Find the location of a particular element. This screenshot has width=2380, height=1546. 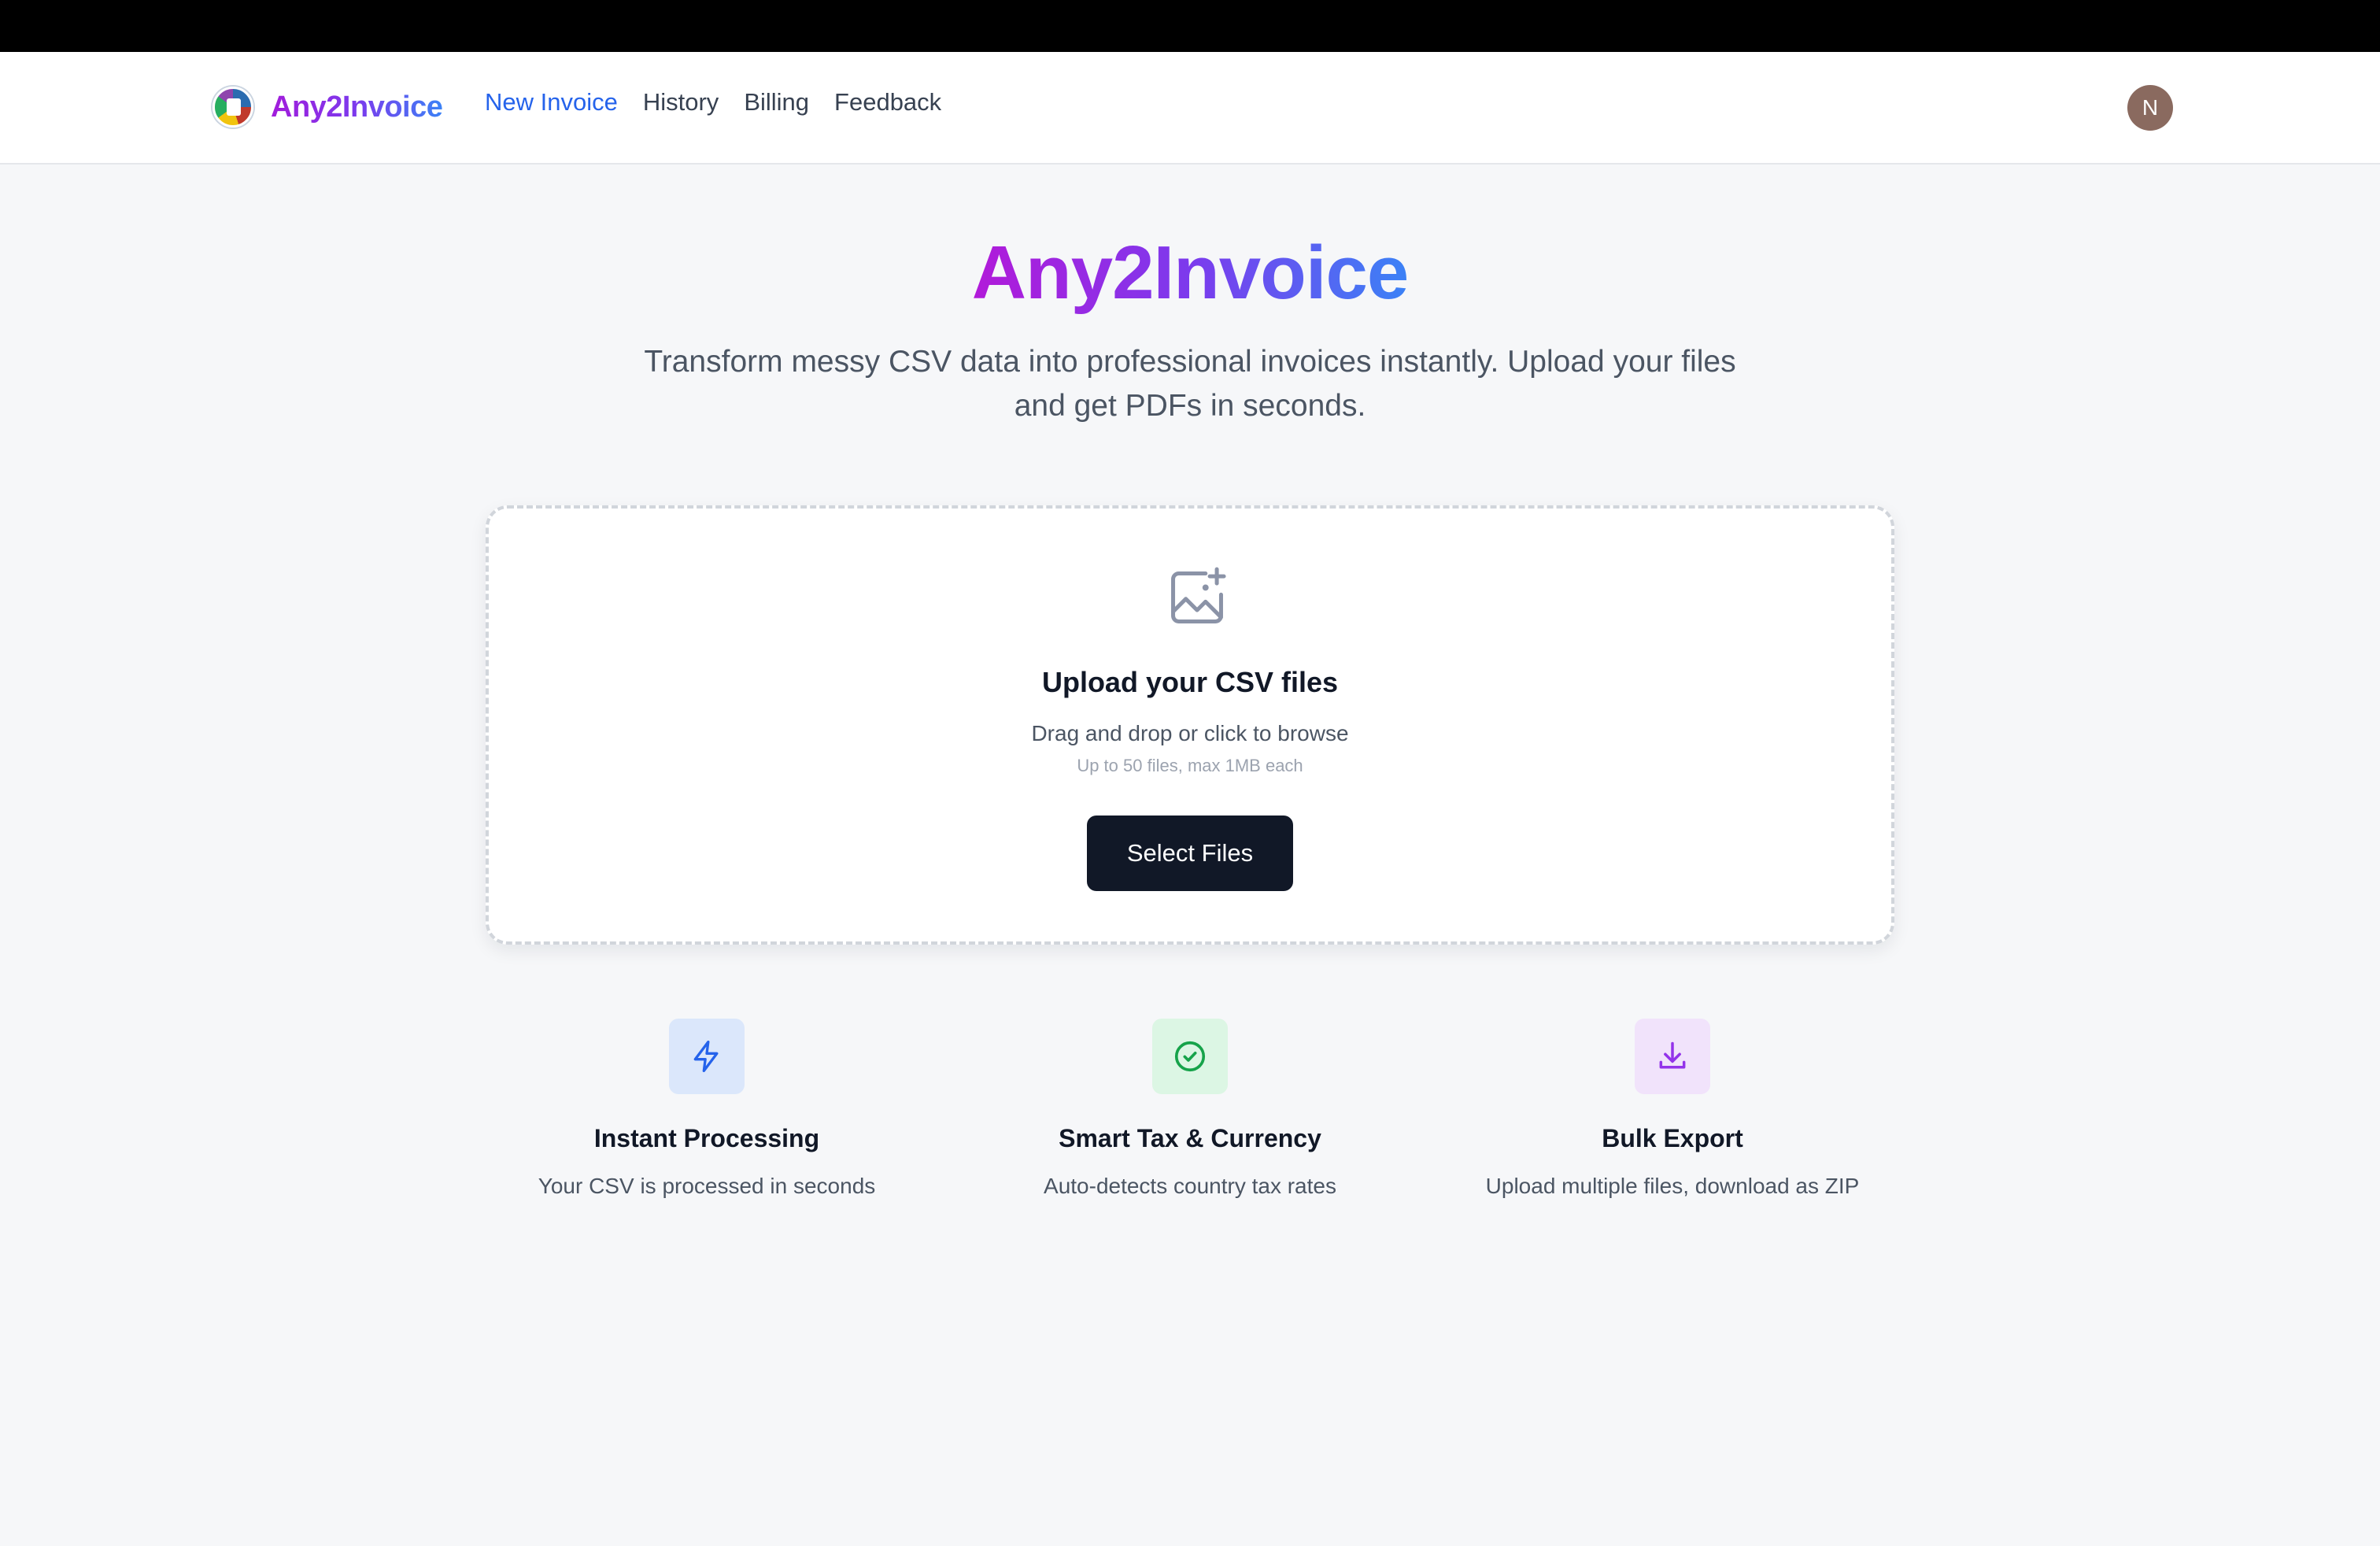

lightning-icon is located at coordinates (706, 1057).